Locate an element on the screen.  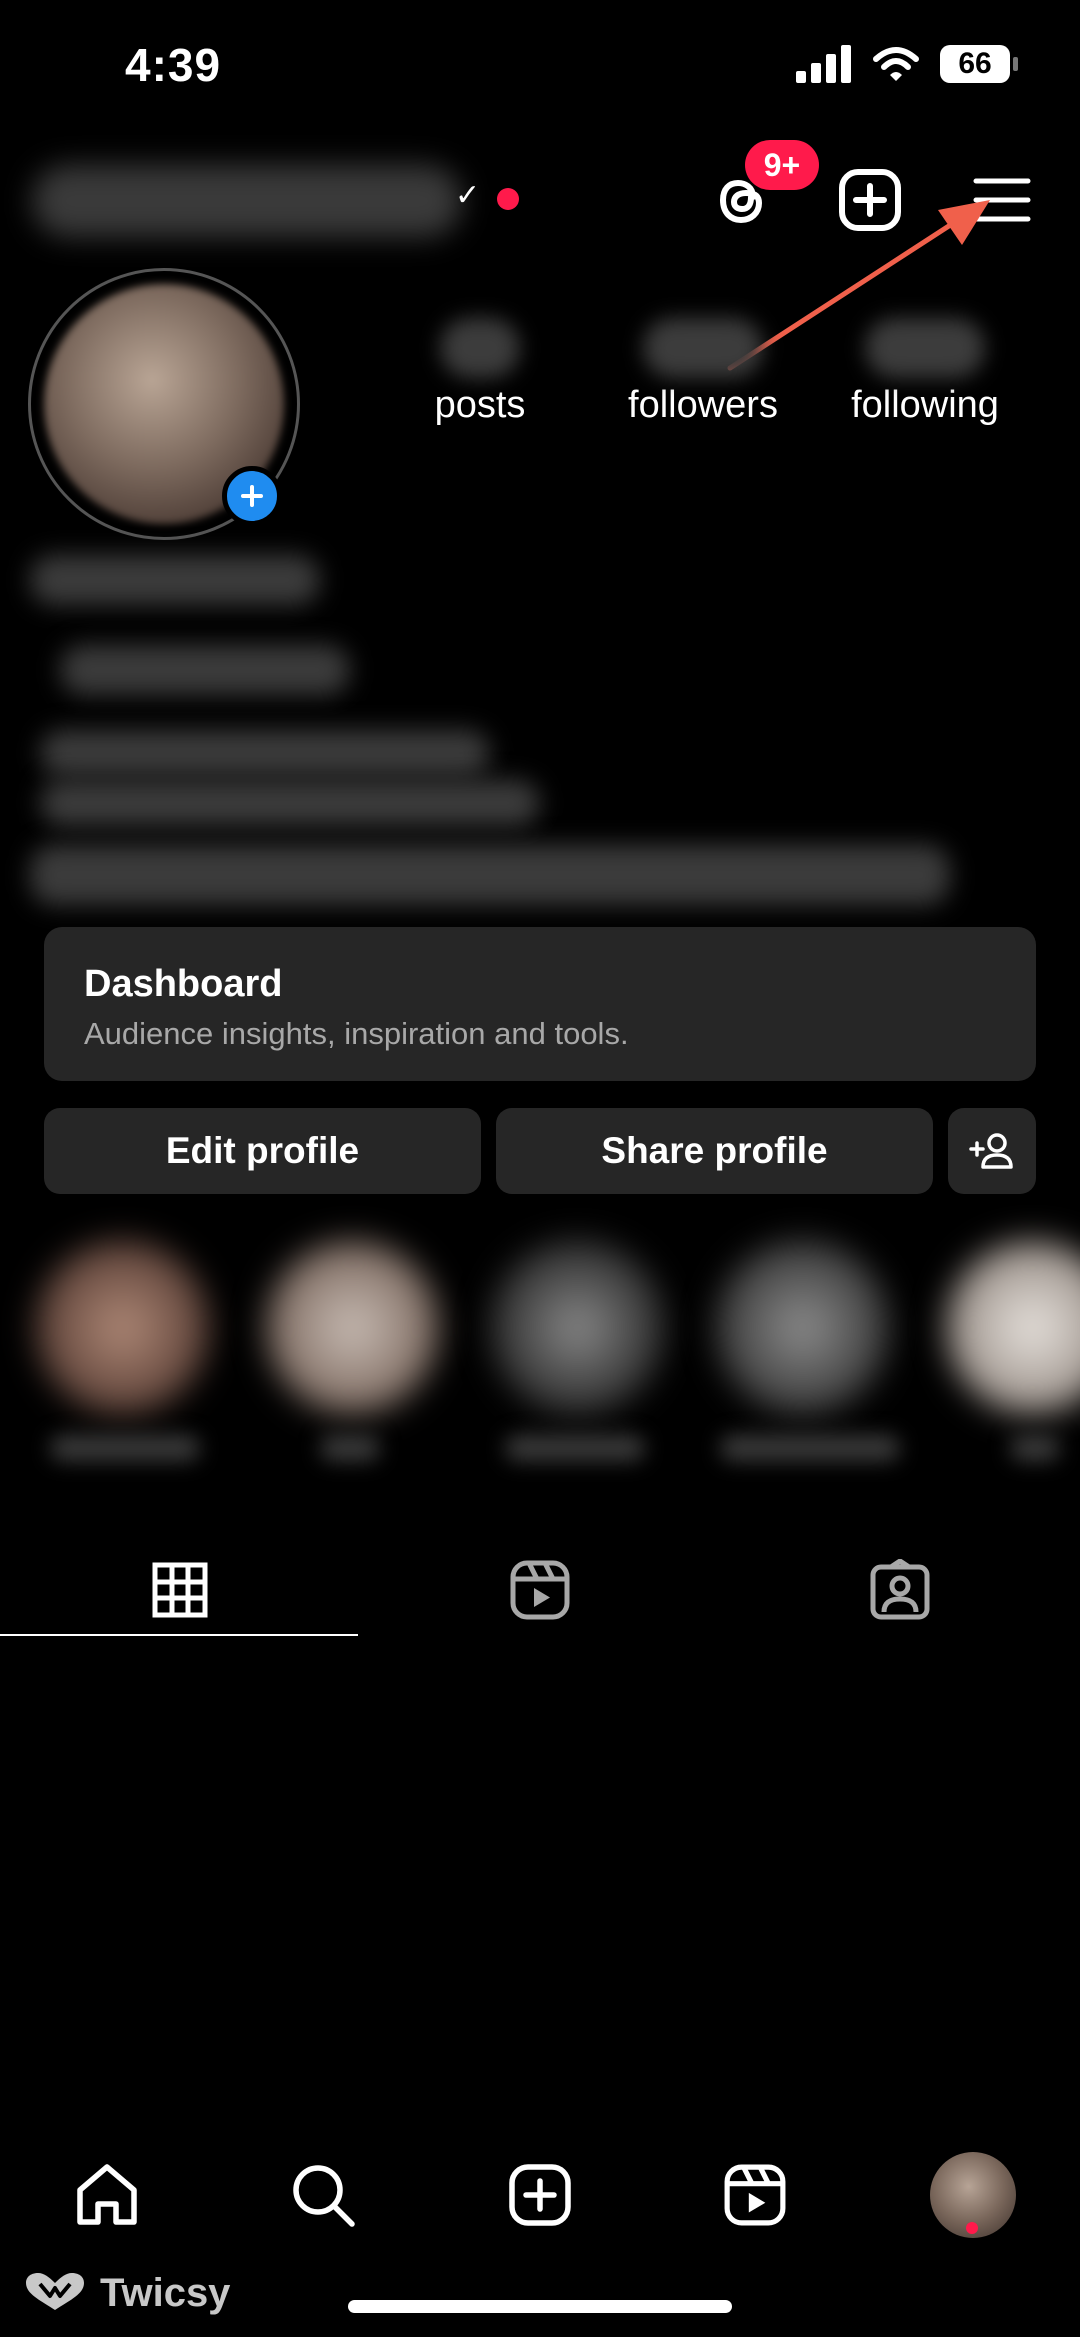
share-profile-button: Share profile is located at coordinates (714, 1151).